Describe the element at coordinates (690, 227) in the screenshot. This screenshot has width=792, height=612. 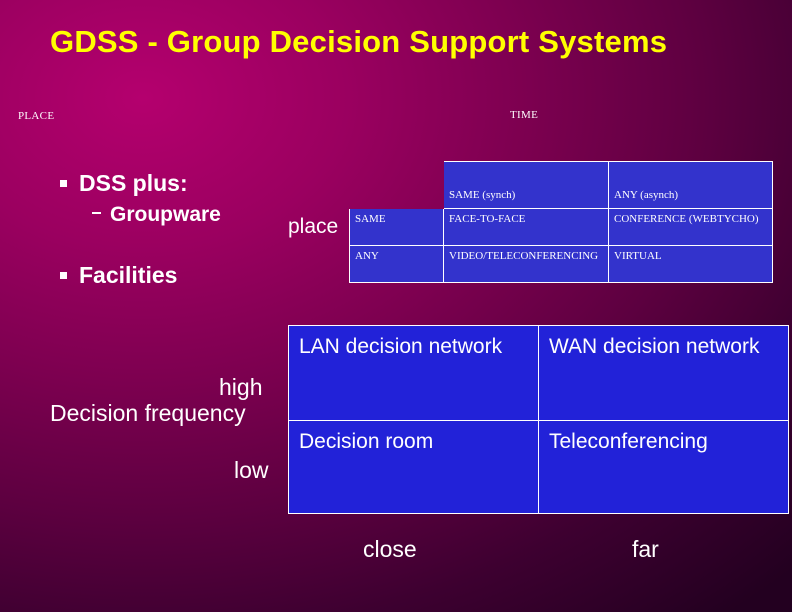
I see `cell-conference: CONFERENCE (WEBTYCHO)` at that location.